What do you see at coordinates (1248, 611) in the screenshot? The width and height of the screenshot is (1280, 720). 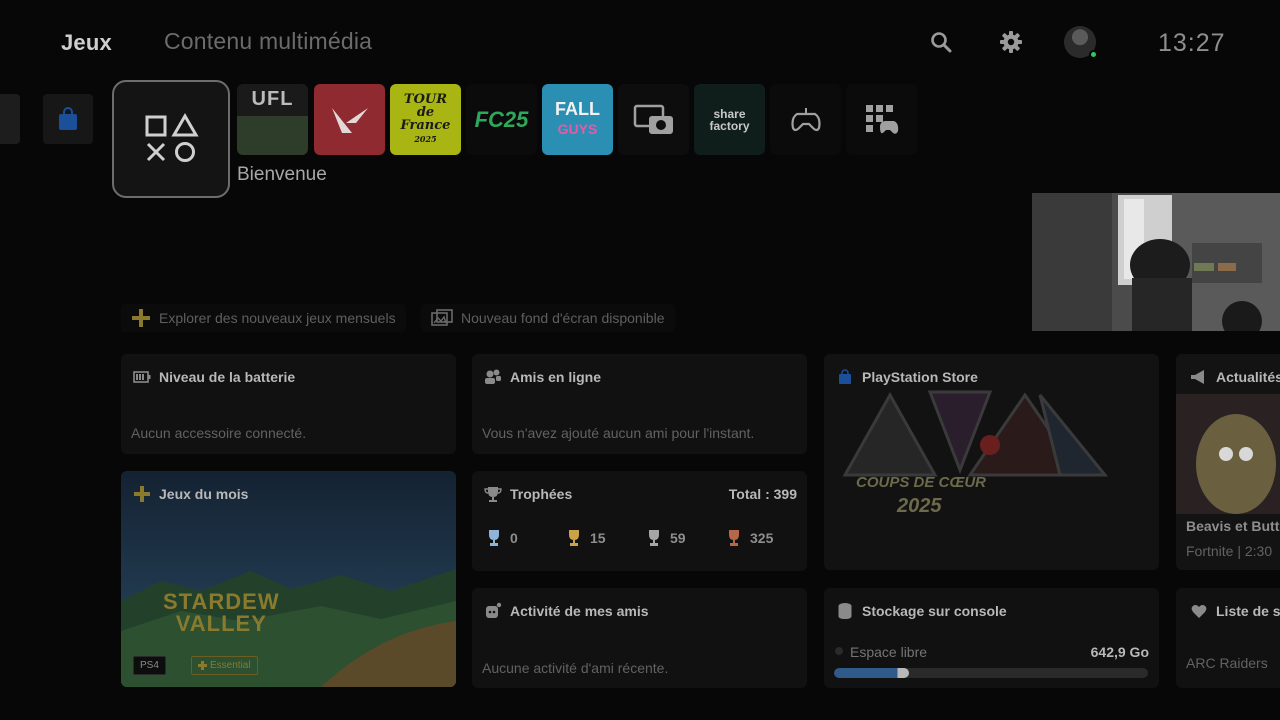 I see `widget-wishlist-title: Liste de so` at bounding box center [1248, 611].